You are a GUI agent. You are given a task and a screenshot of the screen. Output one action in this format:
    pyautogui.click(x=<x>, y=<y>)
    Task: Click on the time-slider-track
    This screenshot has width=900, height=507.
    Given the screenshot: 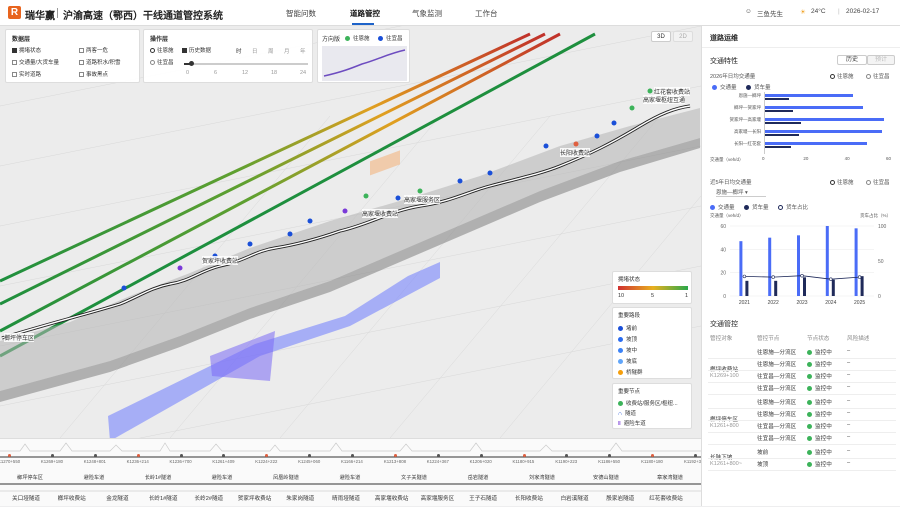 What is the action you would take?
    pyautogui.click(x=246, y=64)
    